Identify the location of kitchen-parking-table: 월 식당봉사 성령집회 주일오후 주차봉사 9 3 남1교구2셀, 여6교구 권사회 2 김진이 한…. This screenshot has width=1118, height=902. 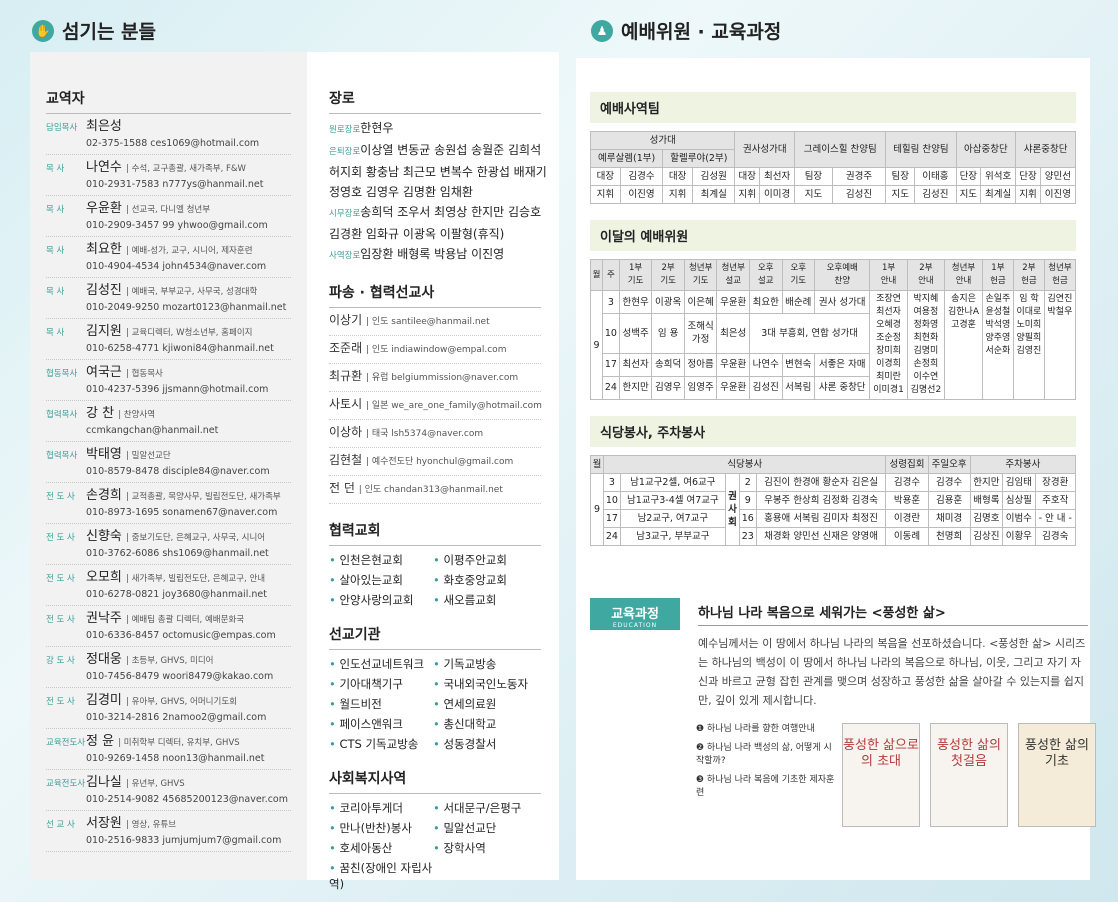
(833, 500).